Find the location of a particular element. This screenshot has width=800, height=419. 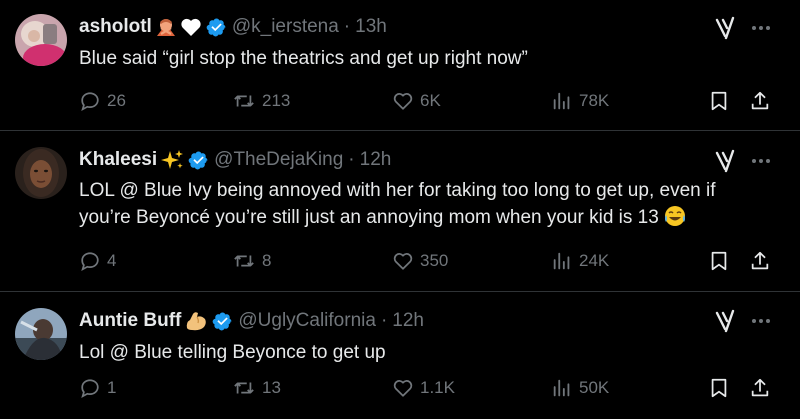

tweet-header: asholotl @k_ierstena · 13h is located at coordinates (233, 27).